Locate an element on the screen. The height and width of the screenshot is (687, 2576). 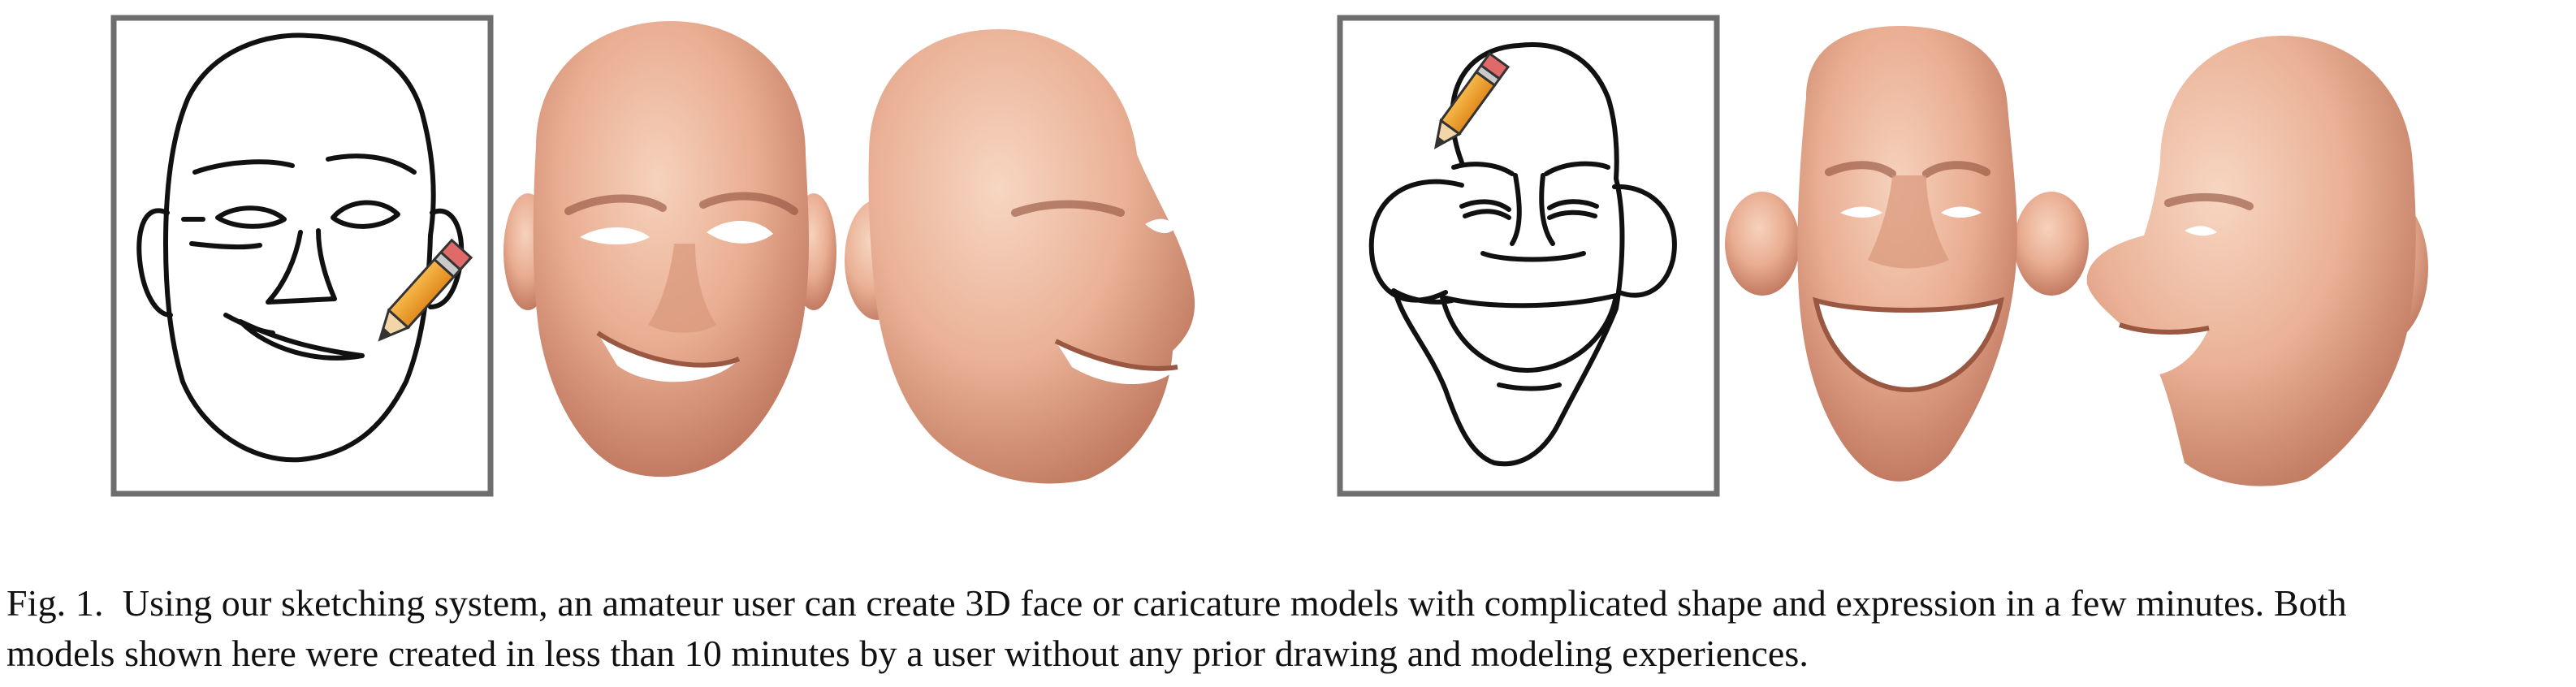
face-model-front is located at coordinates (670, 249).